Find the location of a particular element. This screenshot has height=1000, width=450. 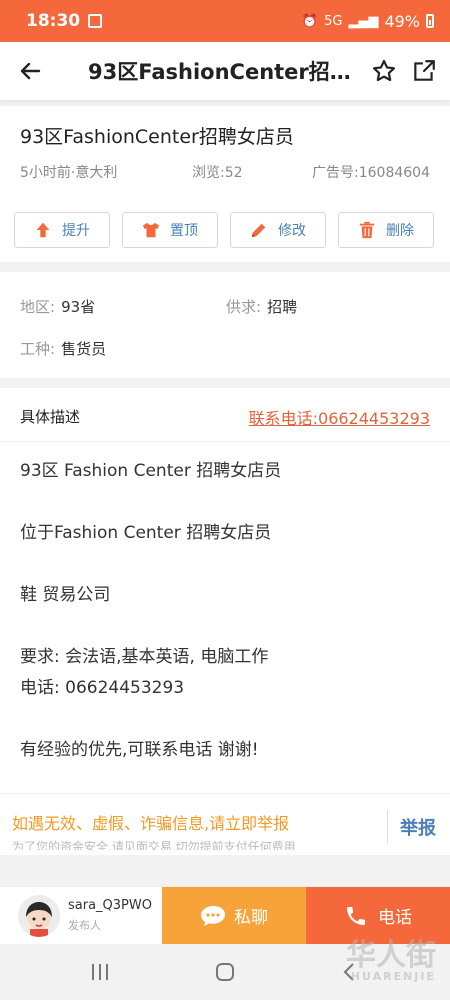

publisher-role: 发布人 is located at coordinates (84, 925).